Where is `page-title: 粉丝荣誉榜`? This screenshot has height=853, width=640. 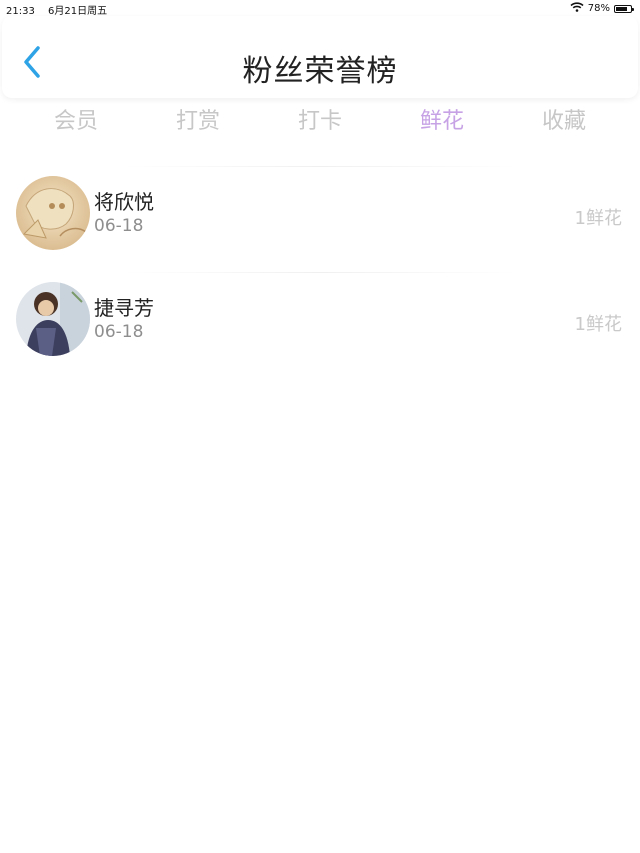 page-title: 粉丝荣誉榜 is located at coordinates (320, 71).